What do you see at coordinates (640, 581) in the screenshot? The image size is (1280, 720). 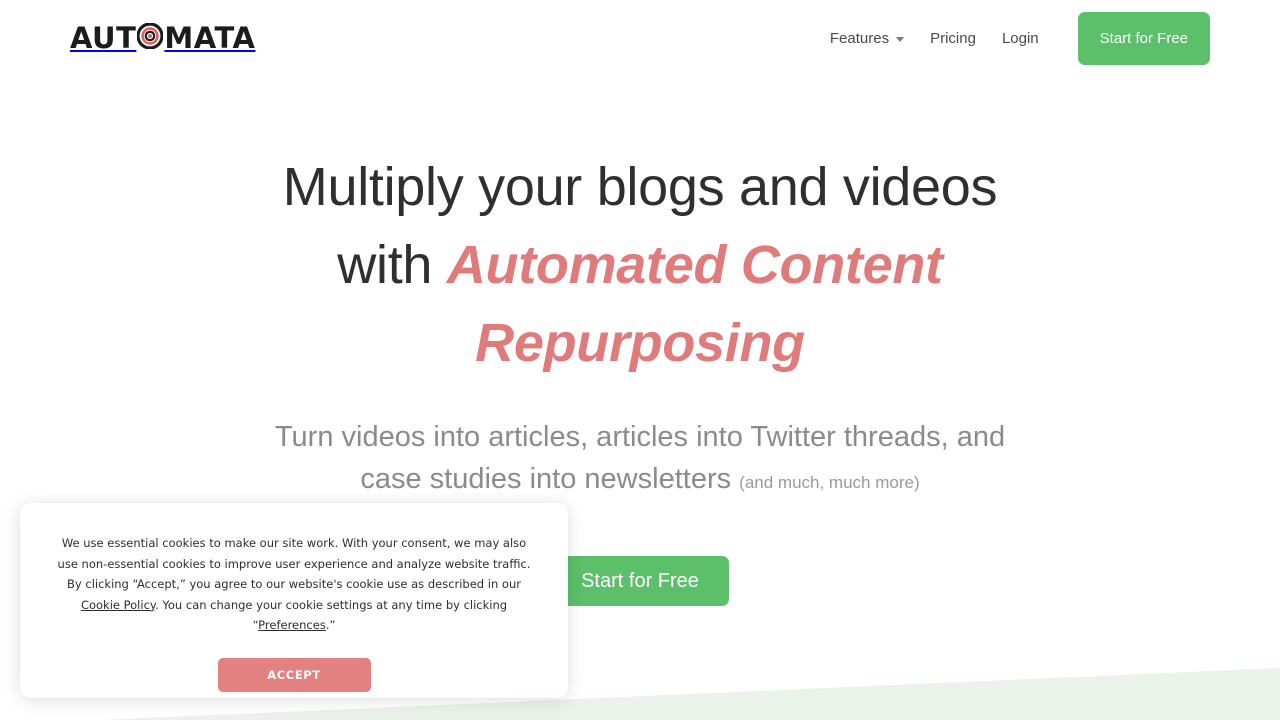 I see `hero-start-for-free-button: Start for Free` at bounding box center [640, 581].